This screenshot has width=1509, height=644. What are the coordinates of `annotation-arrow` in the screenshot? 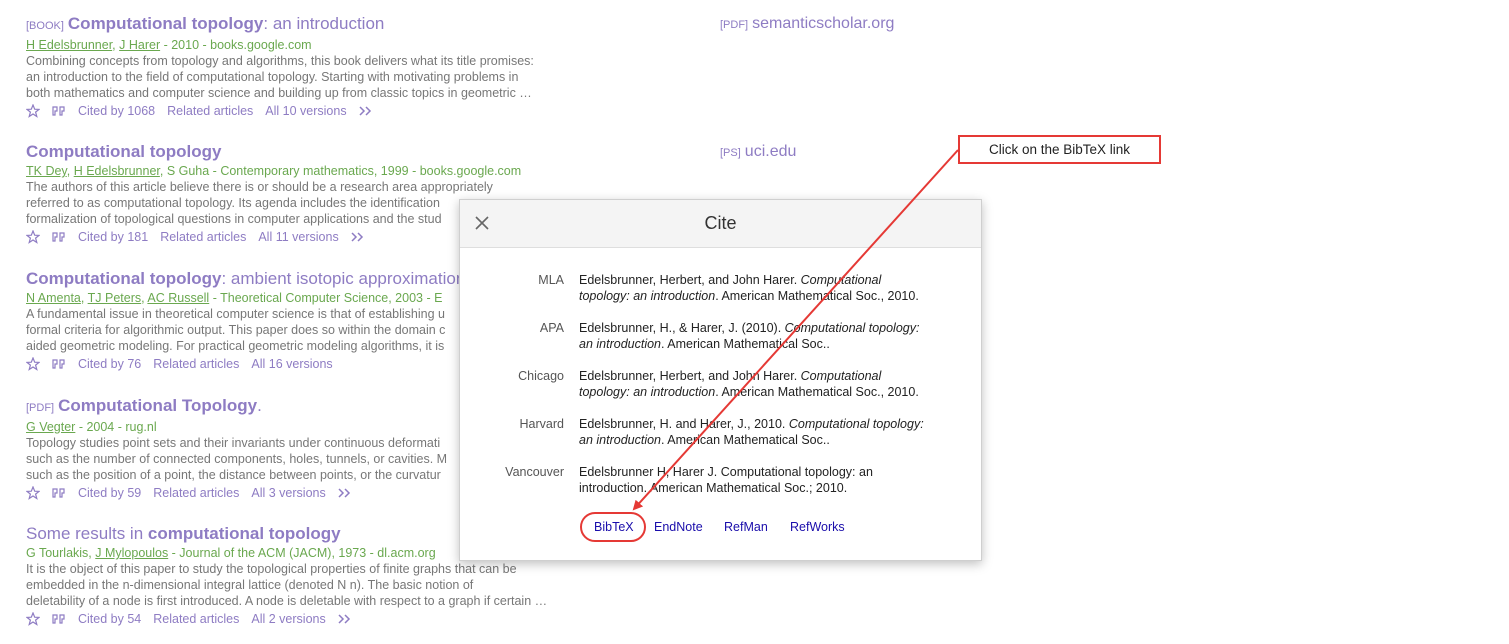 It's located at (795, 330).